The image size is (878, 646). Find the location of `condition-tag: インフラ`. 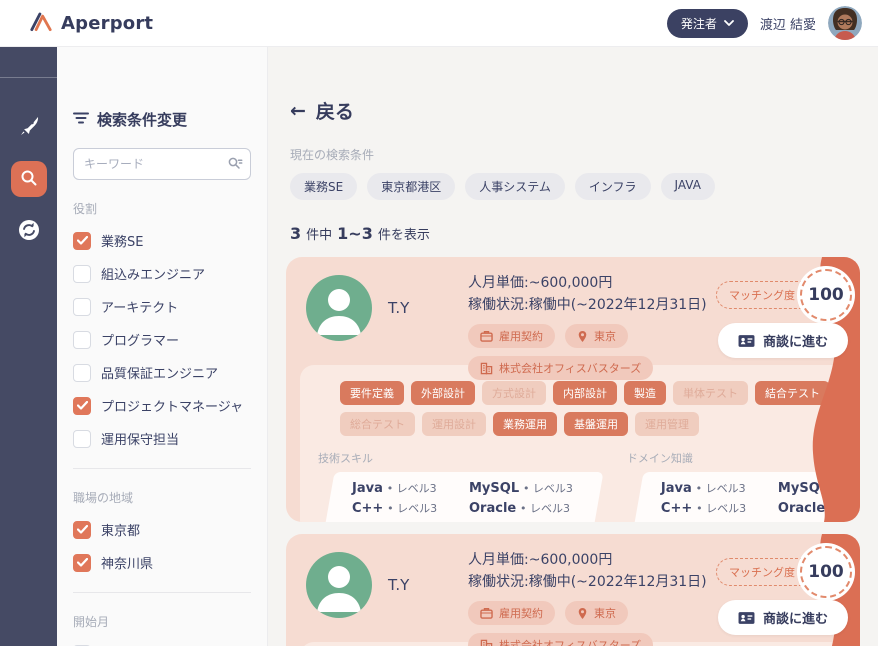

condition-tag: インフラ is located at coordinates (612, 186).